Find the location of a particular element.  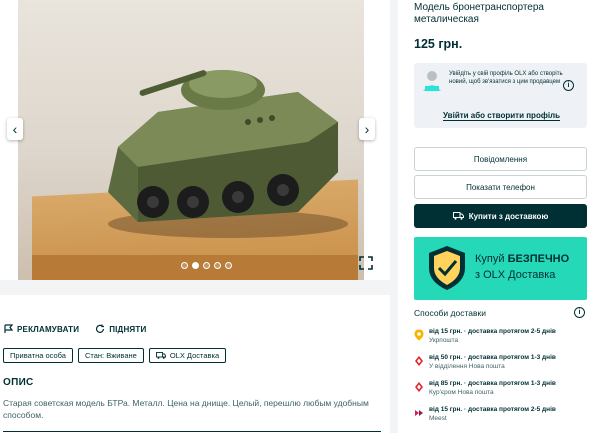

promote-label: РЕКЛАМУВАТИ is located at coordinates (48, 329).